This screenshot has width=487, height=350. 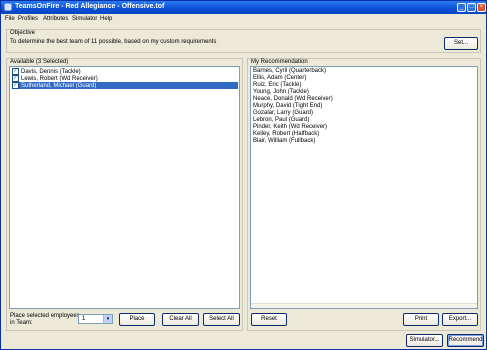 What do you see at coordinates (290, 127) in the screenshot?
I see `list-item: Pinder, Keith (Wd Receiver)` at bounding box center [290, 127].